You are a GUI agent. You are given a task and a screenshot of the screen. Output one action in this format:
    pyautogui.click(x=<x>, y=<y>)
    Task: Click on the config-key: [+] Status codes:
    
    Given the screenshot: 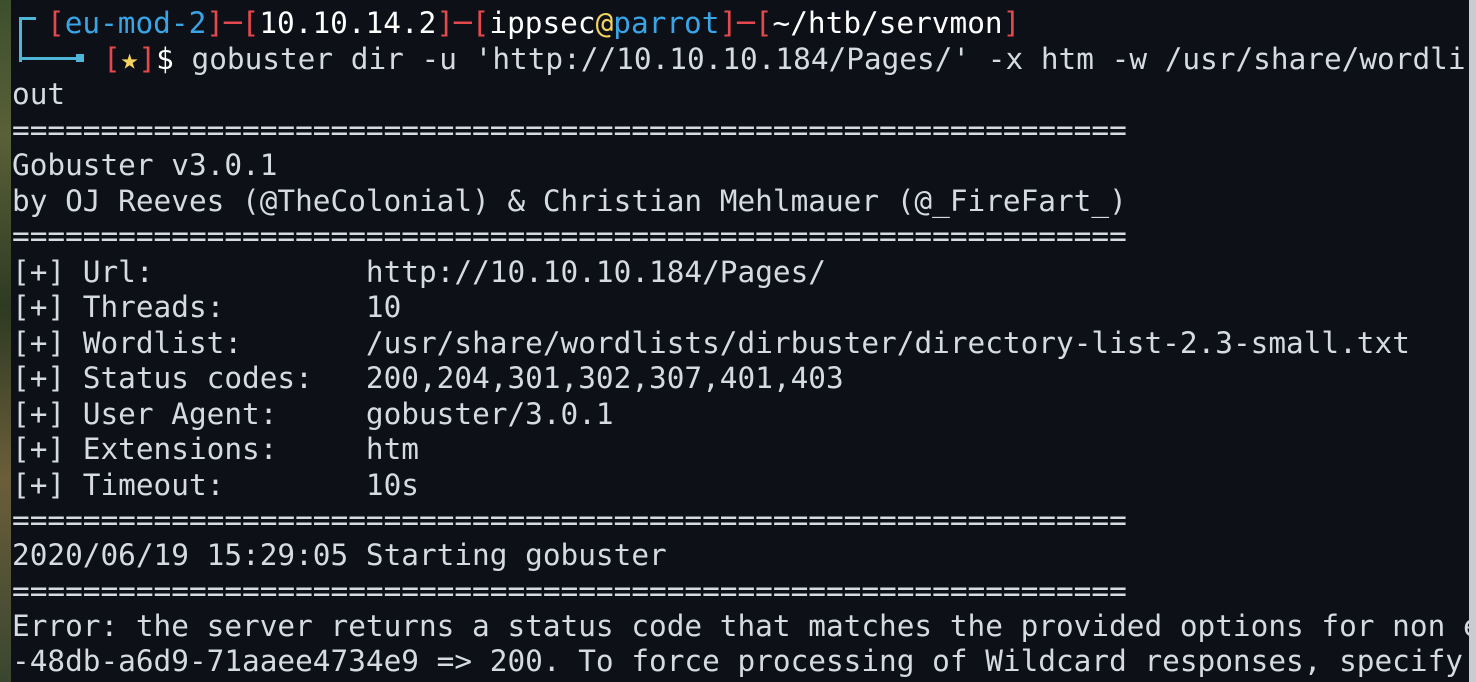 What is the action you would take?
    pyautogui.click(x=189, y=378)
    